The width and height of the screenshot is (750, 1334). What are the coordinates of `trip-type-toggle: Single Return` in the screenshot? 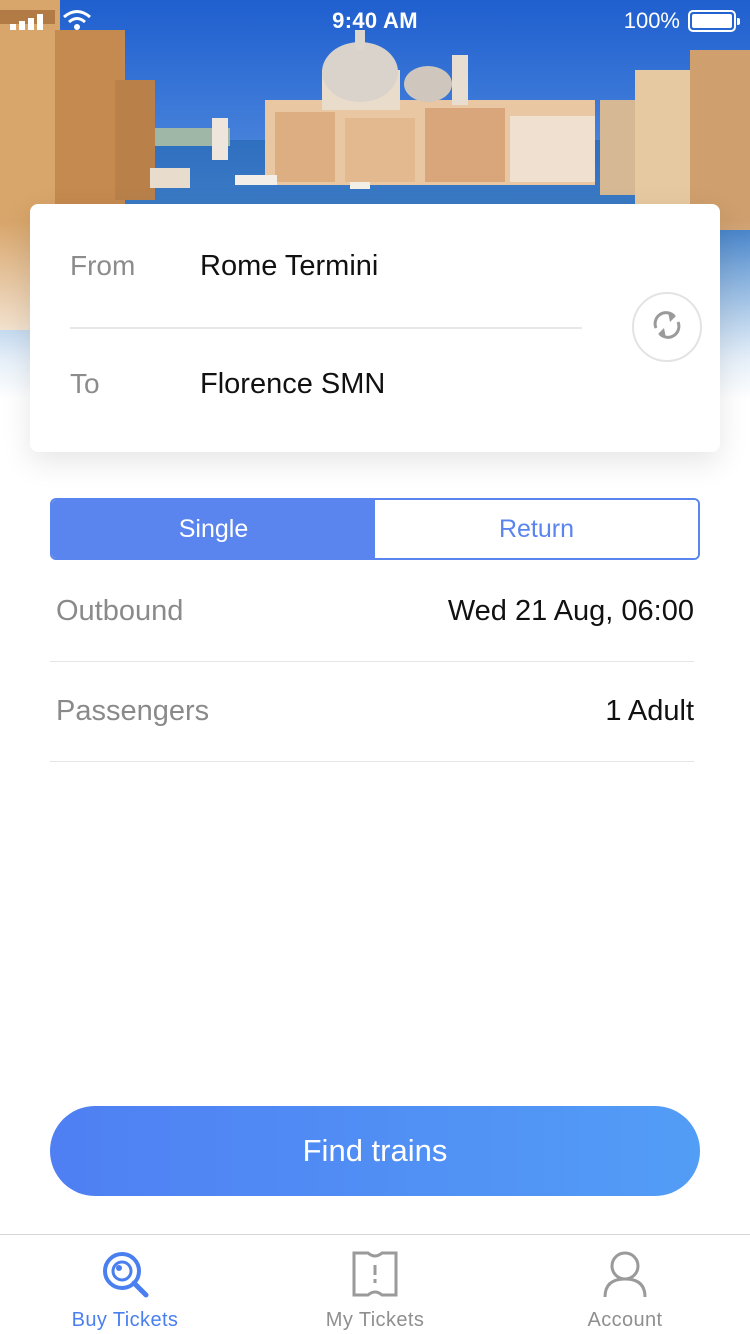 It's located at (375, 529).